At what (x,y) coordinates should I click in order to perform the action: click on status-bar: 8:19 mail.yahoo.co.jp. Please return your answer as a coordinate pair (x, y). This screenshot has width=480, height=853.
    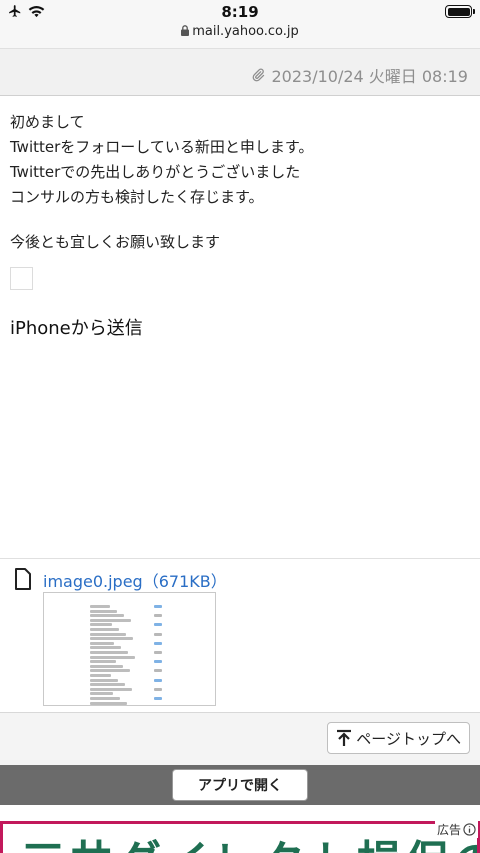
    Looking at the image, I should click on (240, 24).